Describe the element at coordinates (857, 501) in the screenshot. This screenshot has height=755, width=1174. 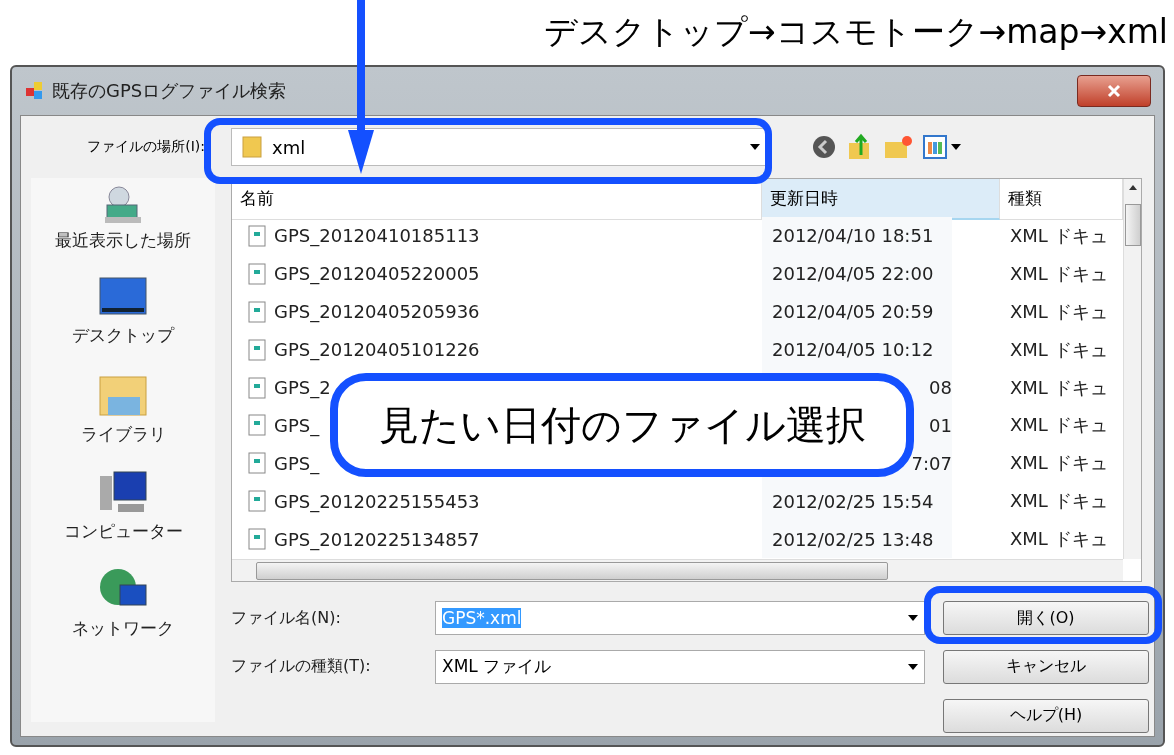
I see `modified-date: 2012/02/25 15:54` at that location.